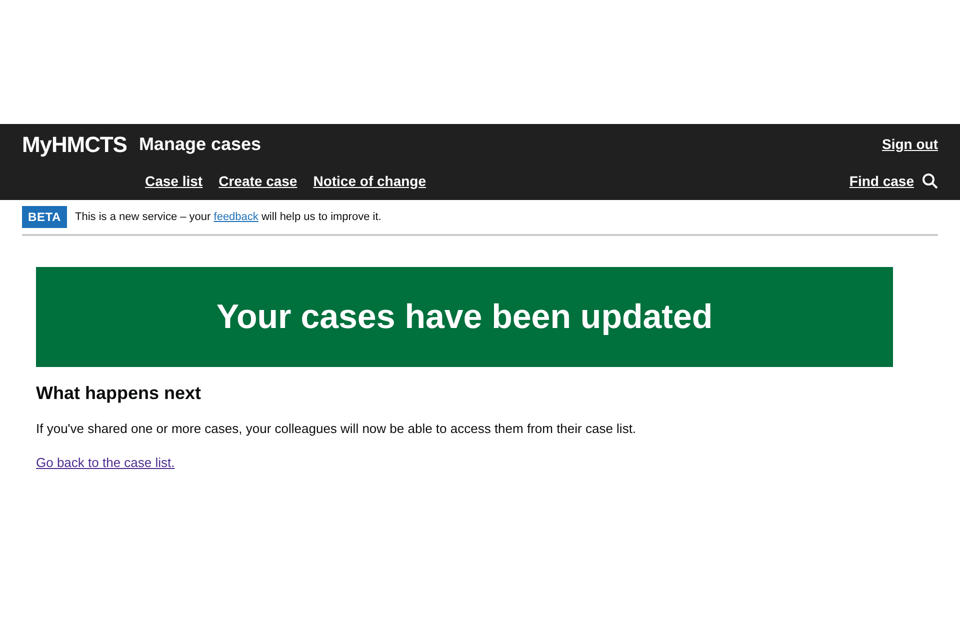 This screenshot has height=640, width=960. What do you see at coordinates (74, 144) in the screenshot?
I see `logo: MyHMCTS` at bounding box center [74, 144].